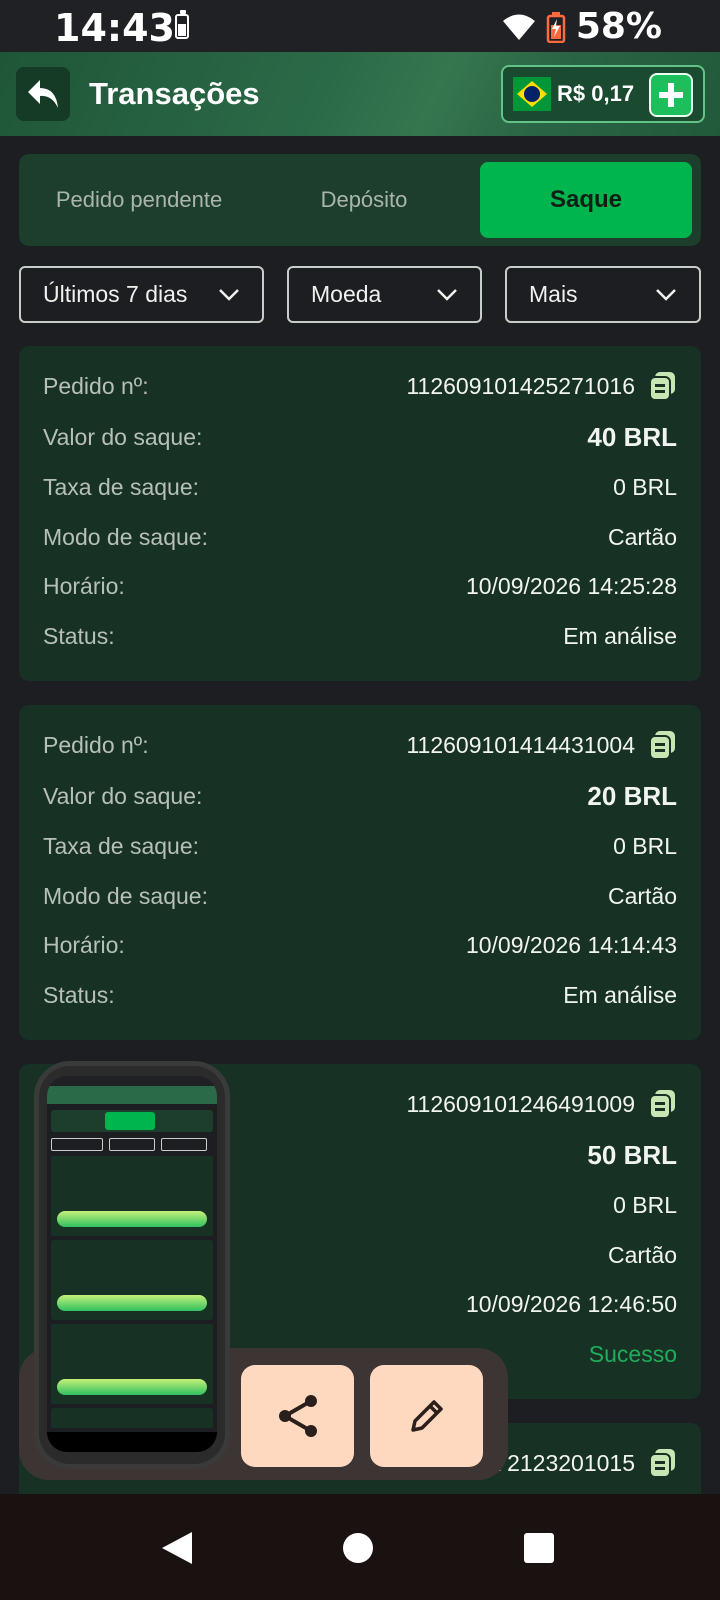 The image size is (720, 1600). I want to click on order-number: 112609101425271016, so click(541, 386).